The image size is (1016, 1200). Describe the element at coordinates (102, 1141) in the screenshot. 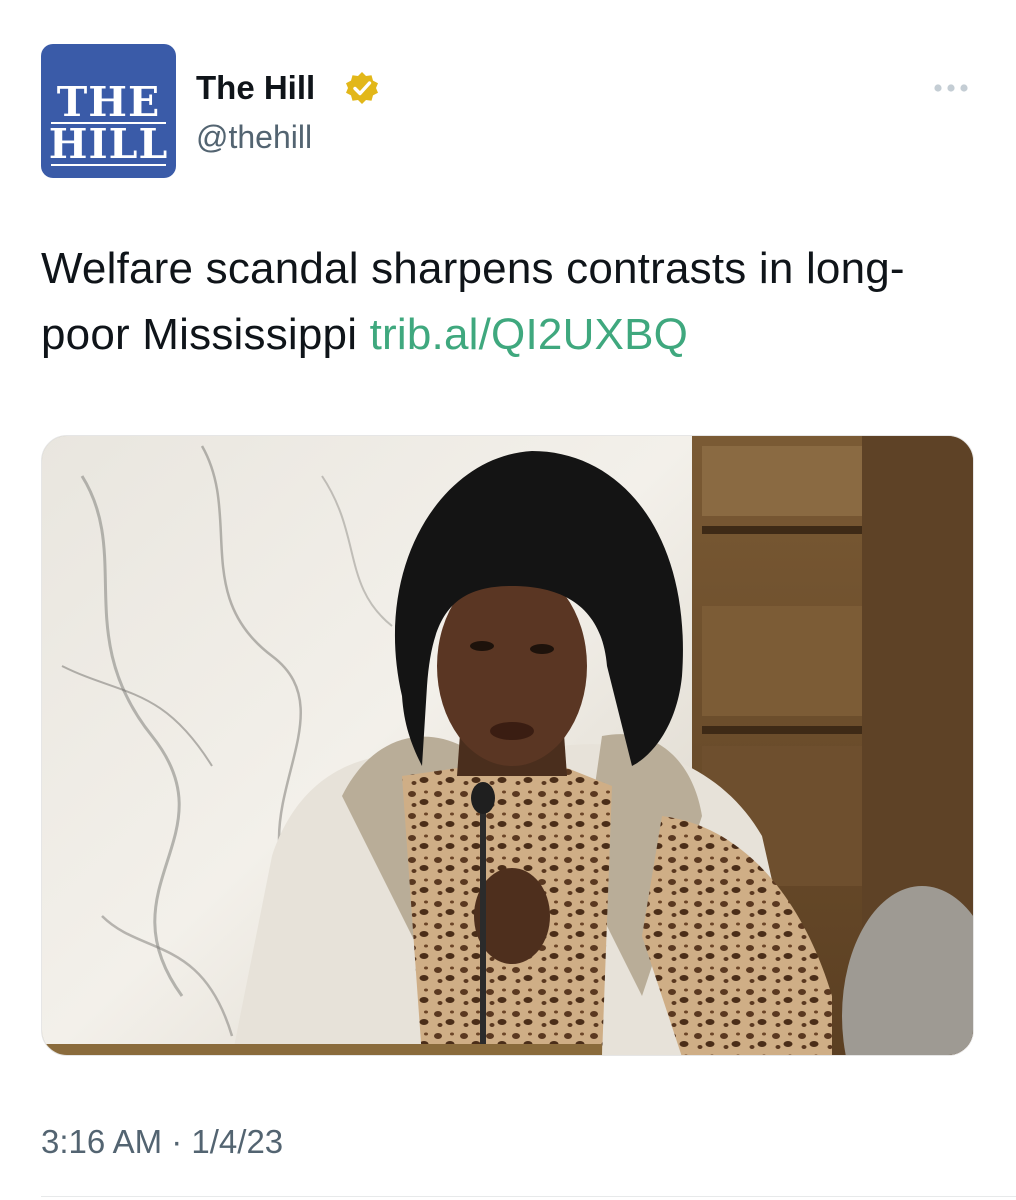

I see `tweet-time: 3:16 AM` at that location.